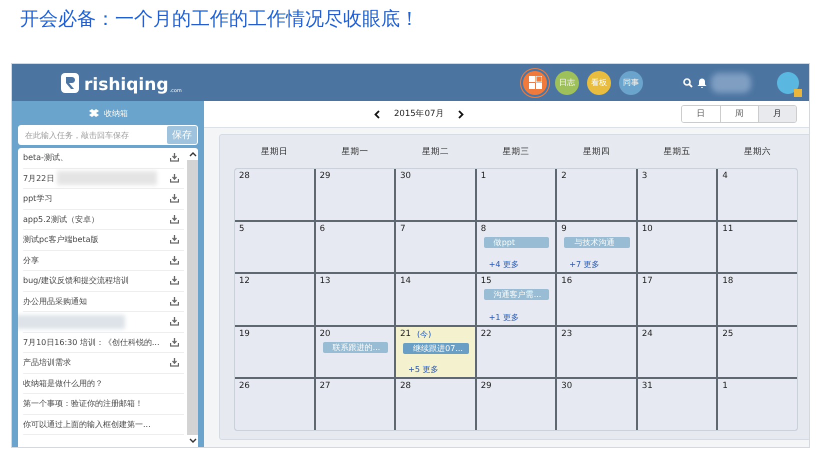 The width and height of the screenshot is (820, 452). Describe the element at coordinates (677, 299) in the screenshot. I see `day-cell: 17` at that location.